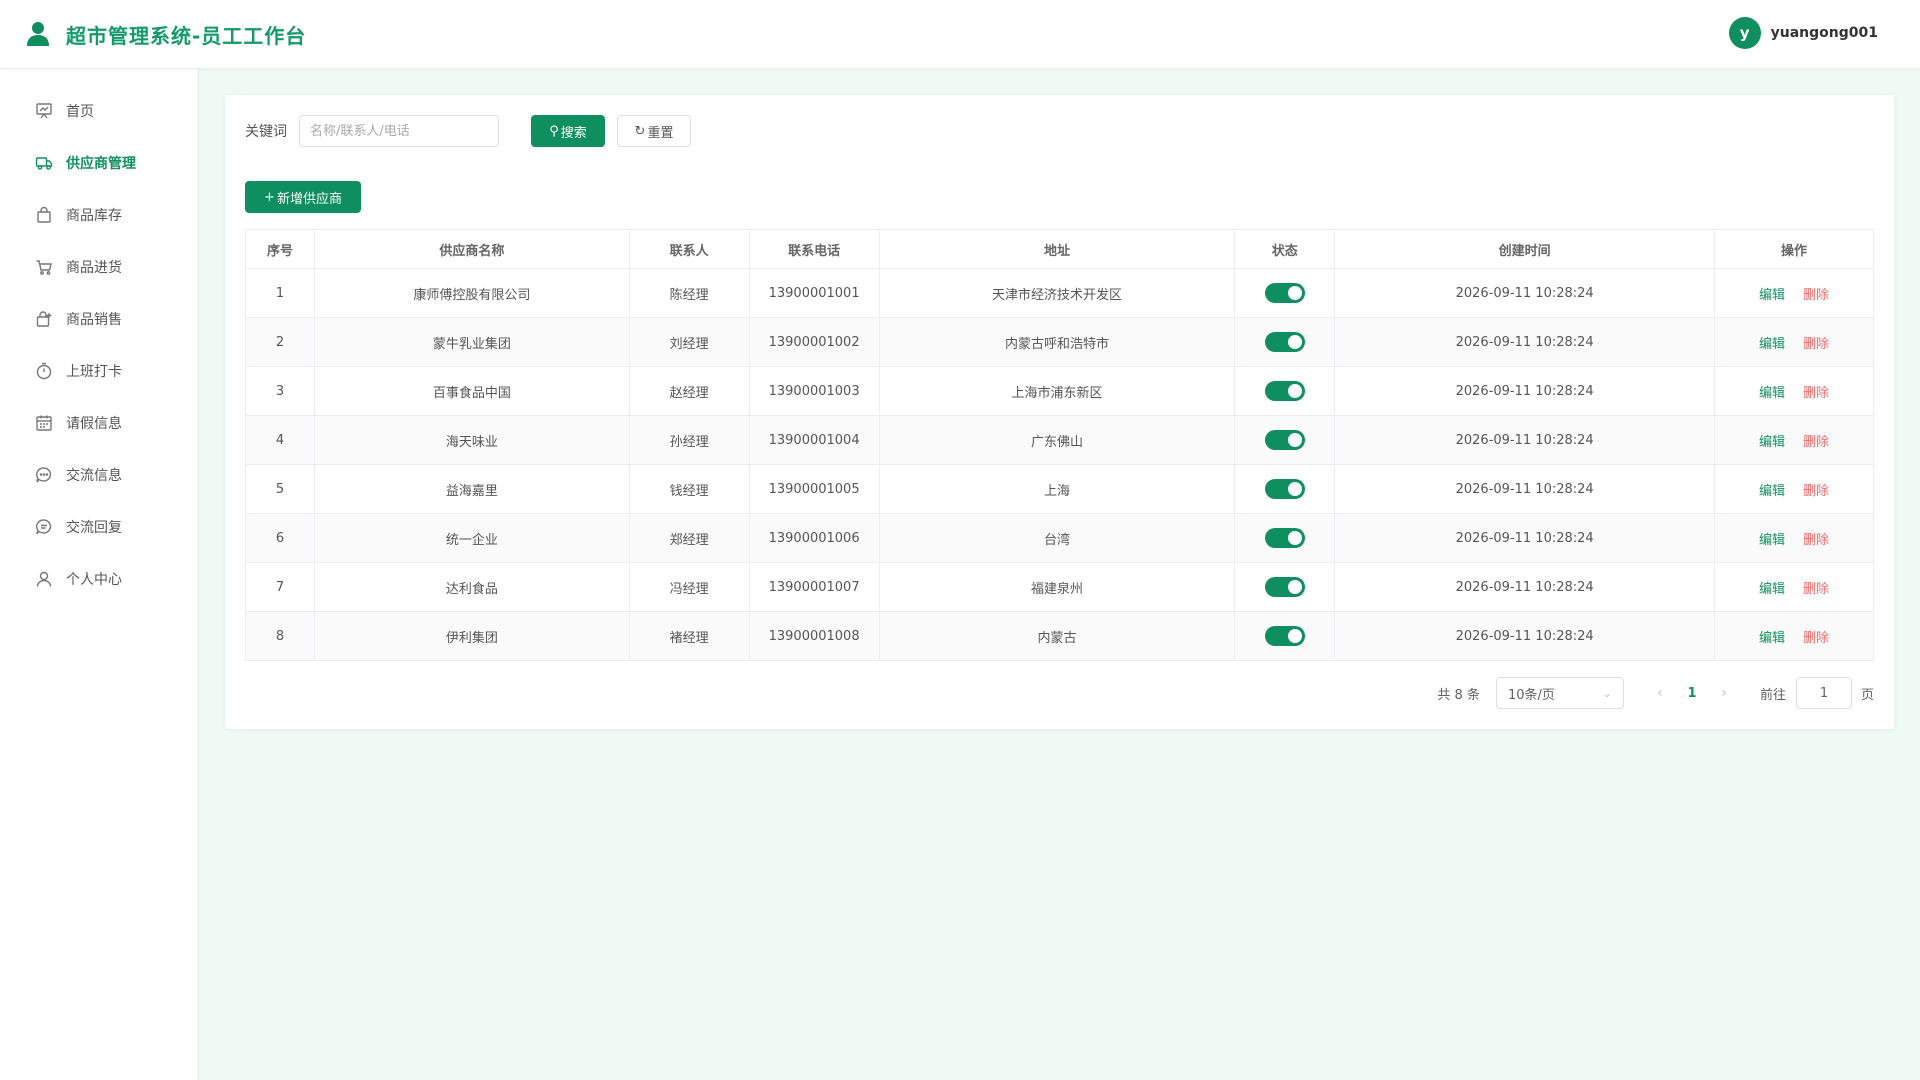 Image resolution: width=1920 pixels, height=1080 pixels. Describe the element at coordinates (573, 133) in the screenshot. I see `search-button-label: 搜索` at that location.